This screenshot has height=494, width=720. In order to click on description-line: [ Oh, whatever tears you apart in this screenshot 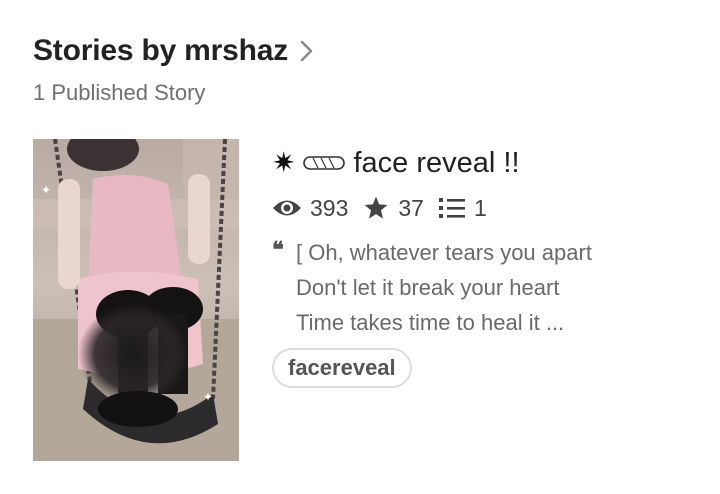, I will do `click(444, 252)`.